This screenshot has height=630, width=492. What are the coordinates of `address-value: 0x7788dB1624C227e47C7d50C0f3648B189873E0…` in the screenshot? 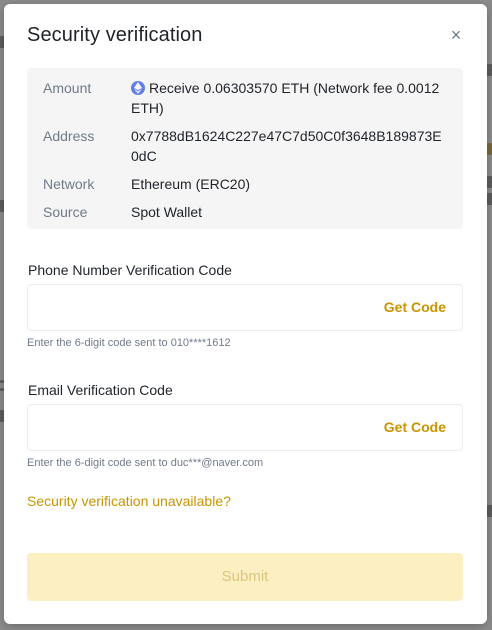 It's located at (286, 146).